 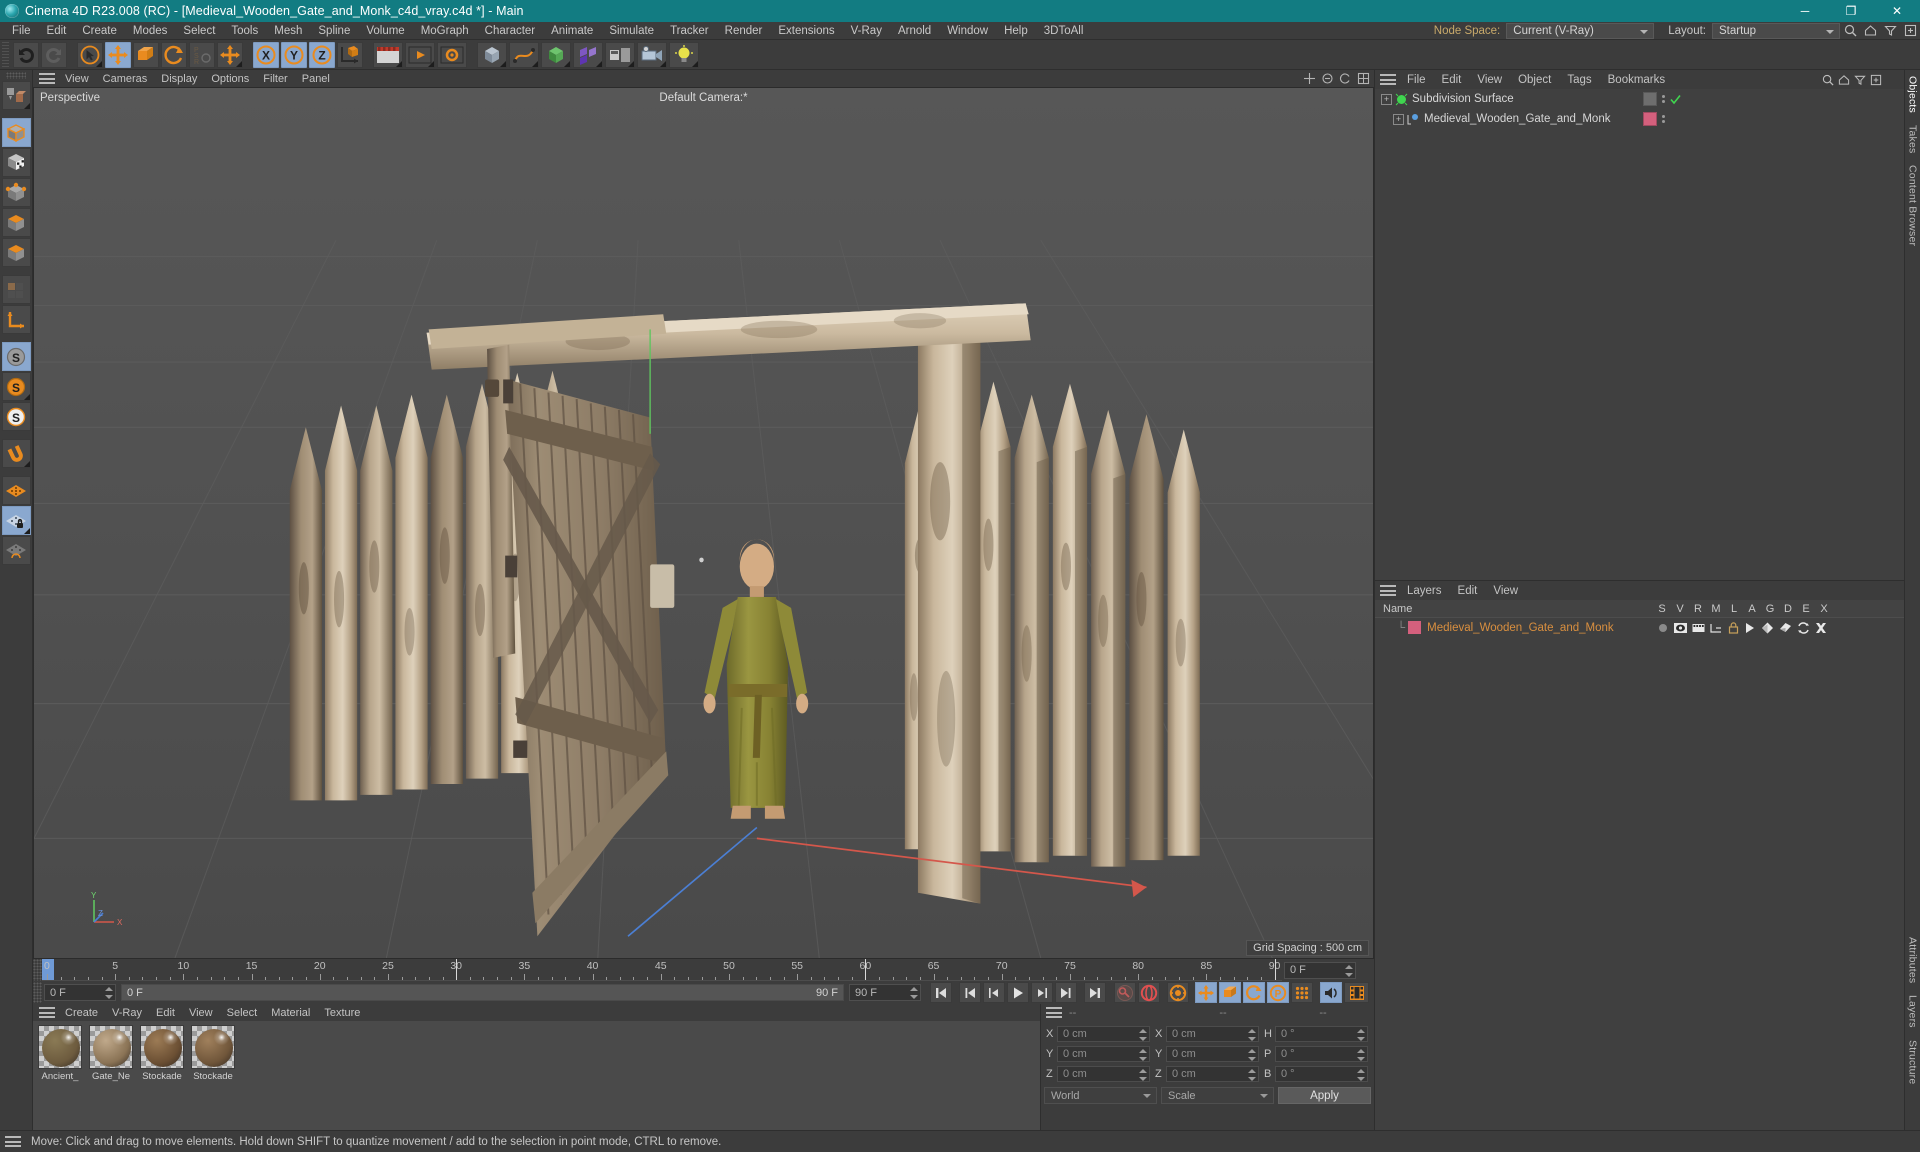 I want to click on add-generator-button, so click(x=556, y=54).